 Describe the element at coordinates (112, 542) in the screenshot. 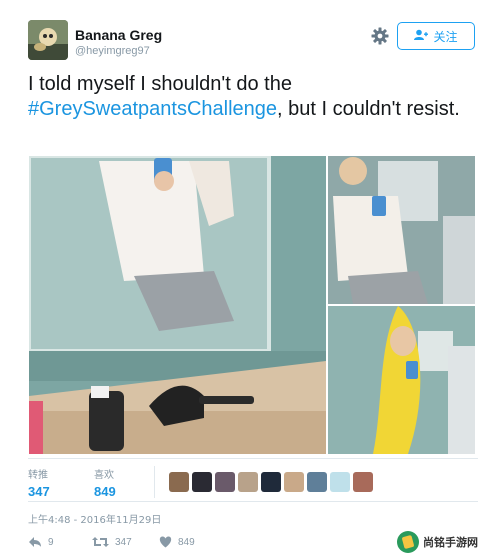

I see `retweet-button: 347` at that location.